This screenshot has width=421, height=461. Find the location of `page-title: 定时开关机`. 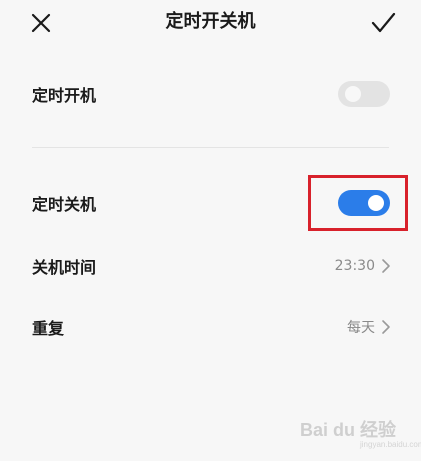

page-title: 定时开关机 is located at coordinates (210, 21).